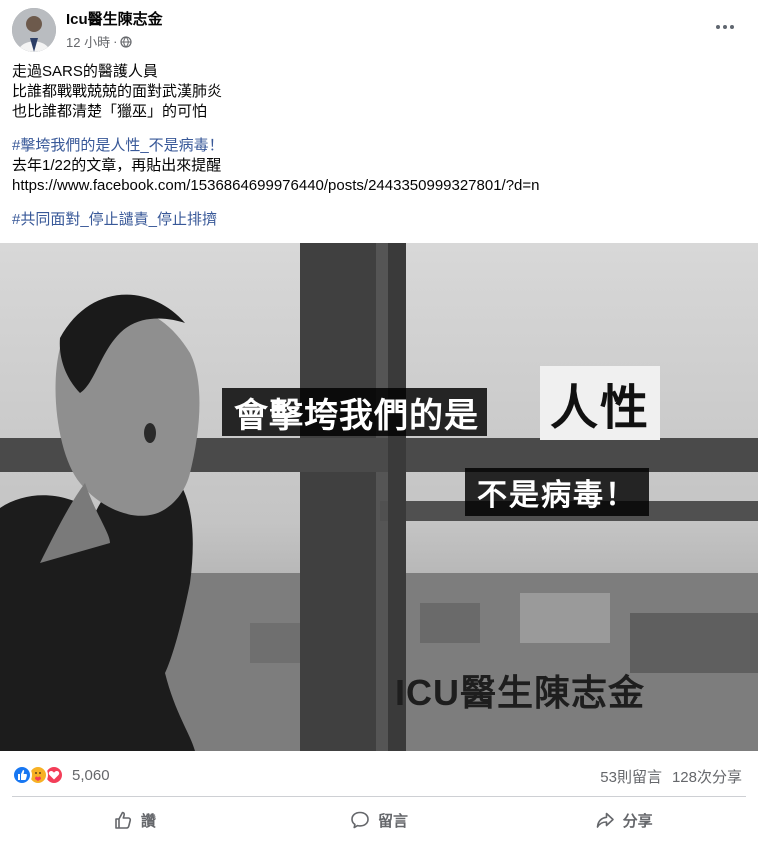 Image resolution: width=758 pixels, height=841 pixels. What do you see at coordinates (85, 71) in the screenshot?
I see `post-text-line: 走過SARS的醫護人員` at bounding box center [85, 71].